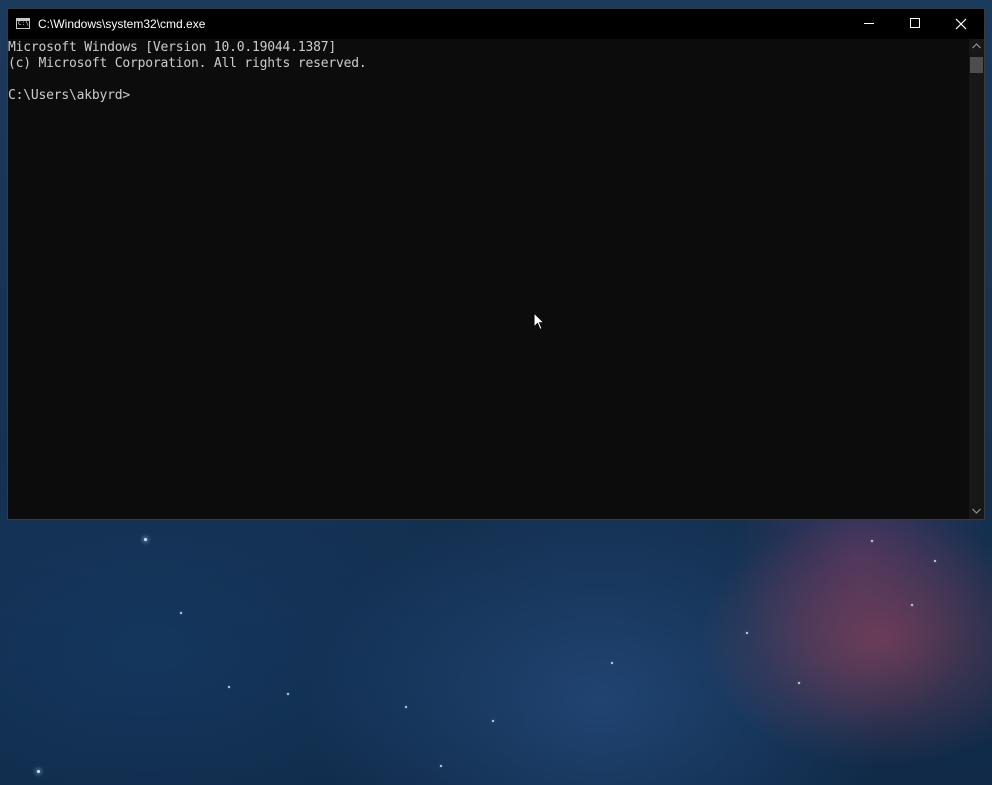 This screenshot has height=785, width=992. I want to click on minimize-icon, so click(869, 23).